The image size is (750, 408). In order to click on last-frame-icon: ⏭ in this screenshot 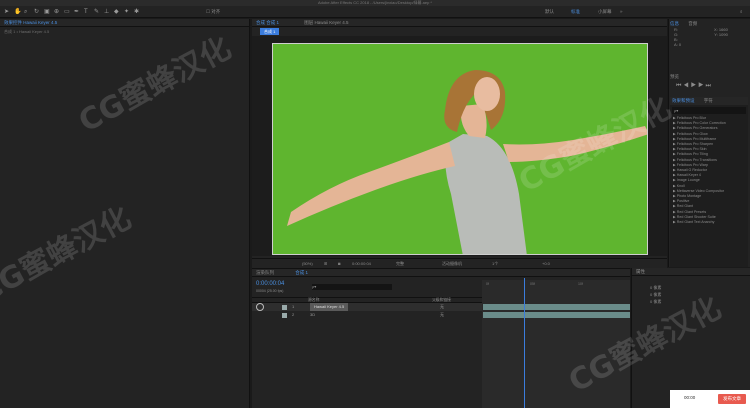, I will do `click(708, 86)`.